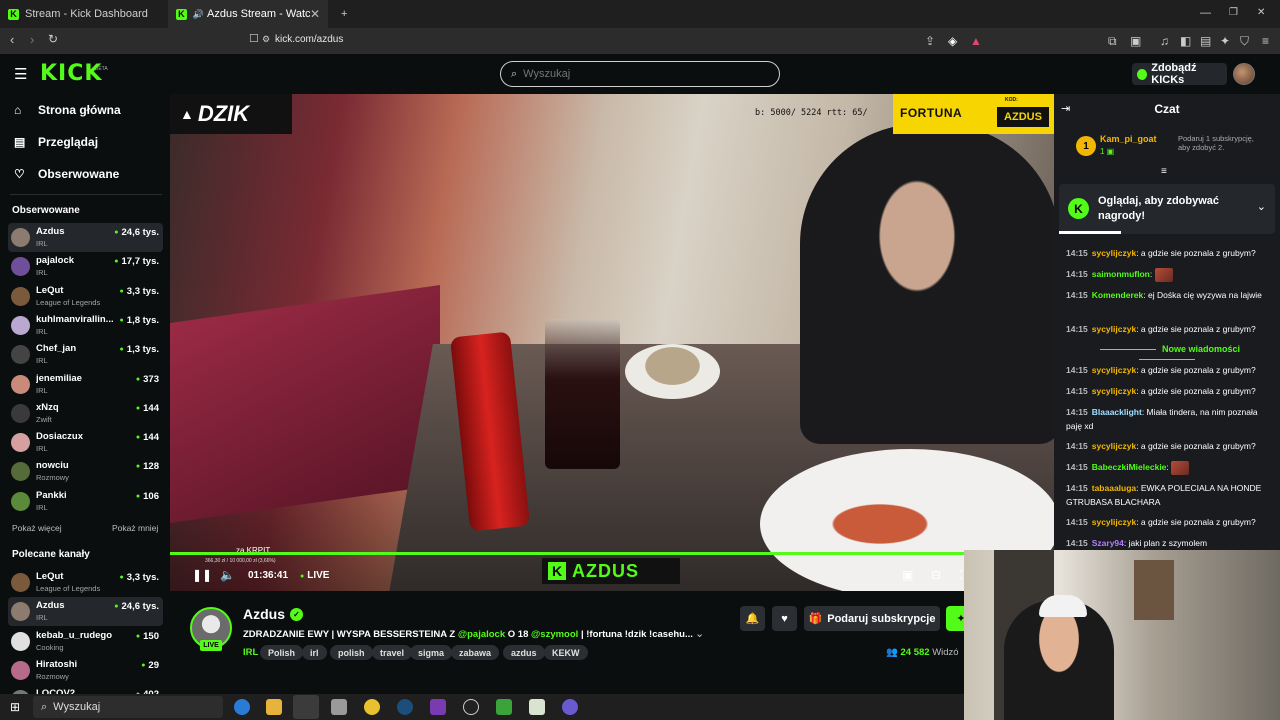 The image size is (1280, 720). Describe the element at coordinates (1244, 41) in the screenshot. I see `vpn-icon: ⛉` at that location.